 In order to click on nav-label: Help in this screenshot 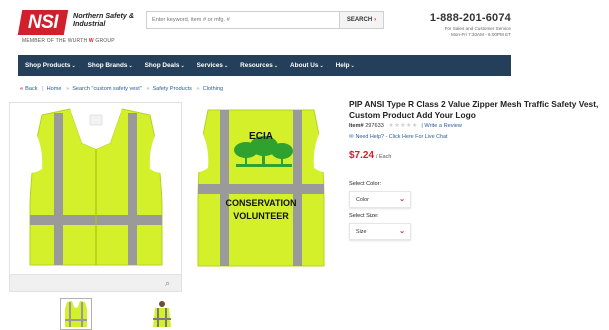, I will do `click(342, 65)`.